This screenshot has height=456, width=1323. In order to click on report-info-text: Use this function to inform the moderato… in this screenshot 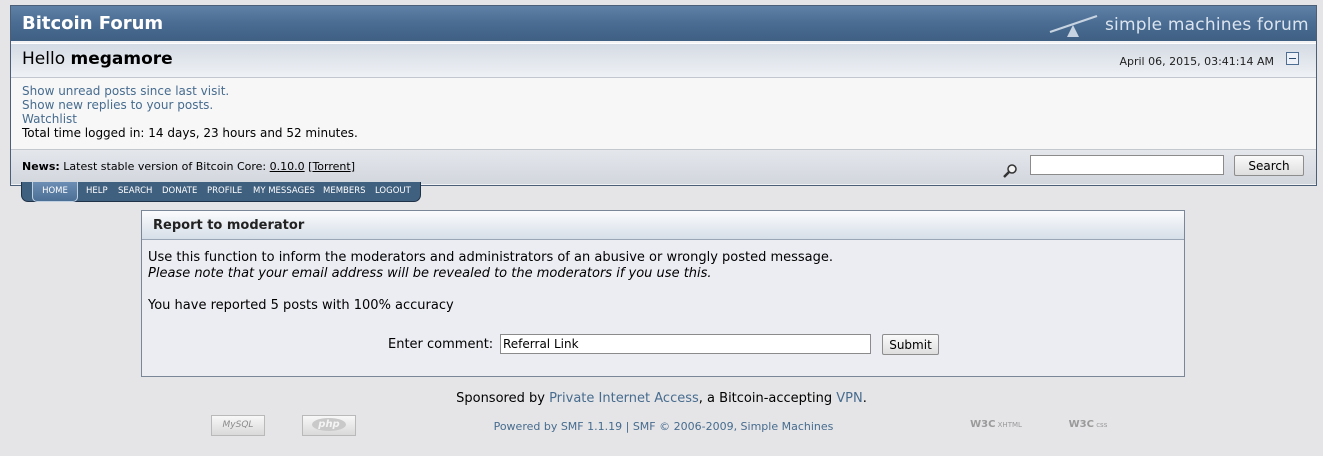, I will do `click(491, 257)`.